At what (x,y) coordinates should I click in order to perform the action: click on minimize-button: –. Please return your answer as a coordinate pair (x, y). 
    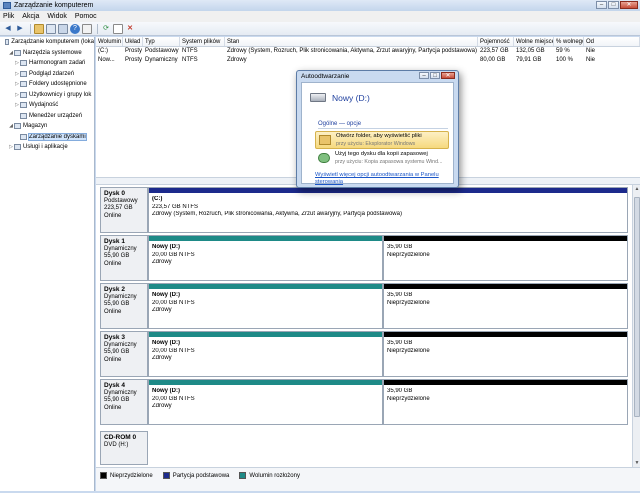
    Looking at the image, I should click on (601, 5).